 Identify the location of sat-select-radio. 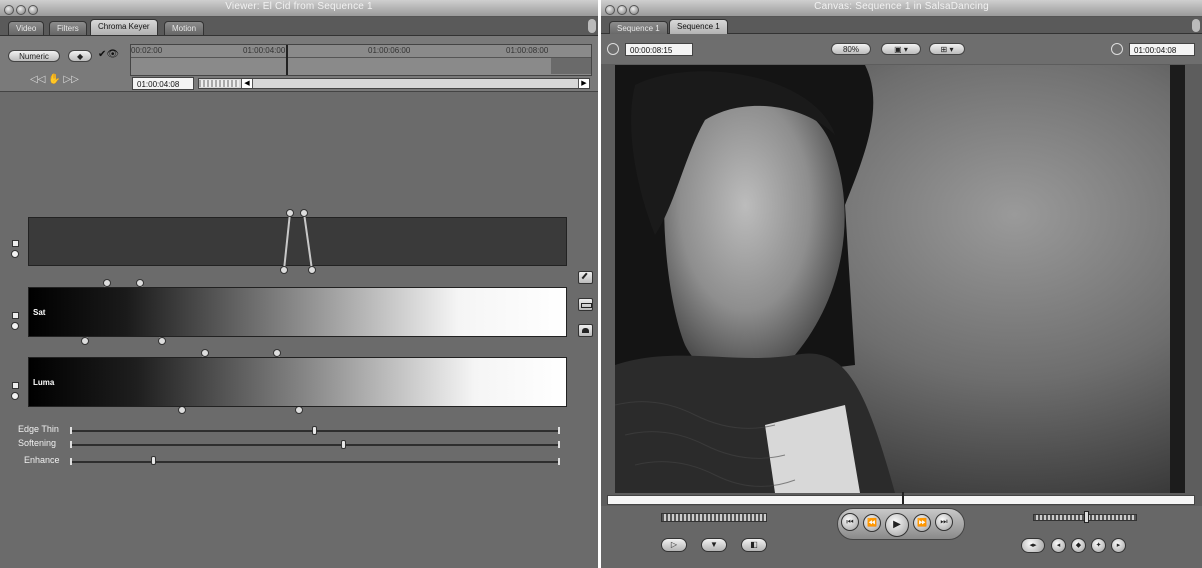
(15, 326).